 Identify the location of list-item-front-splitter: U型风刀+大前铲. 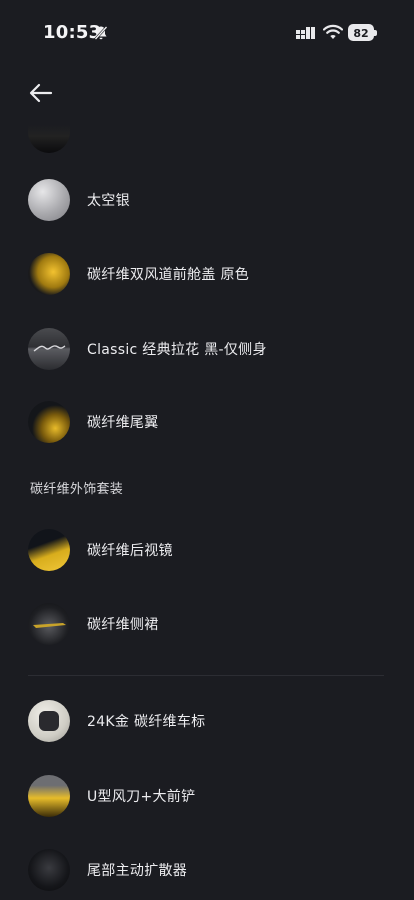
(208, 796).